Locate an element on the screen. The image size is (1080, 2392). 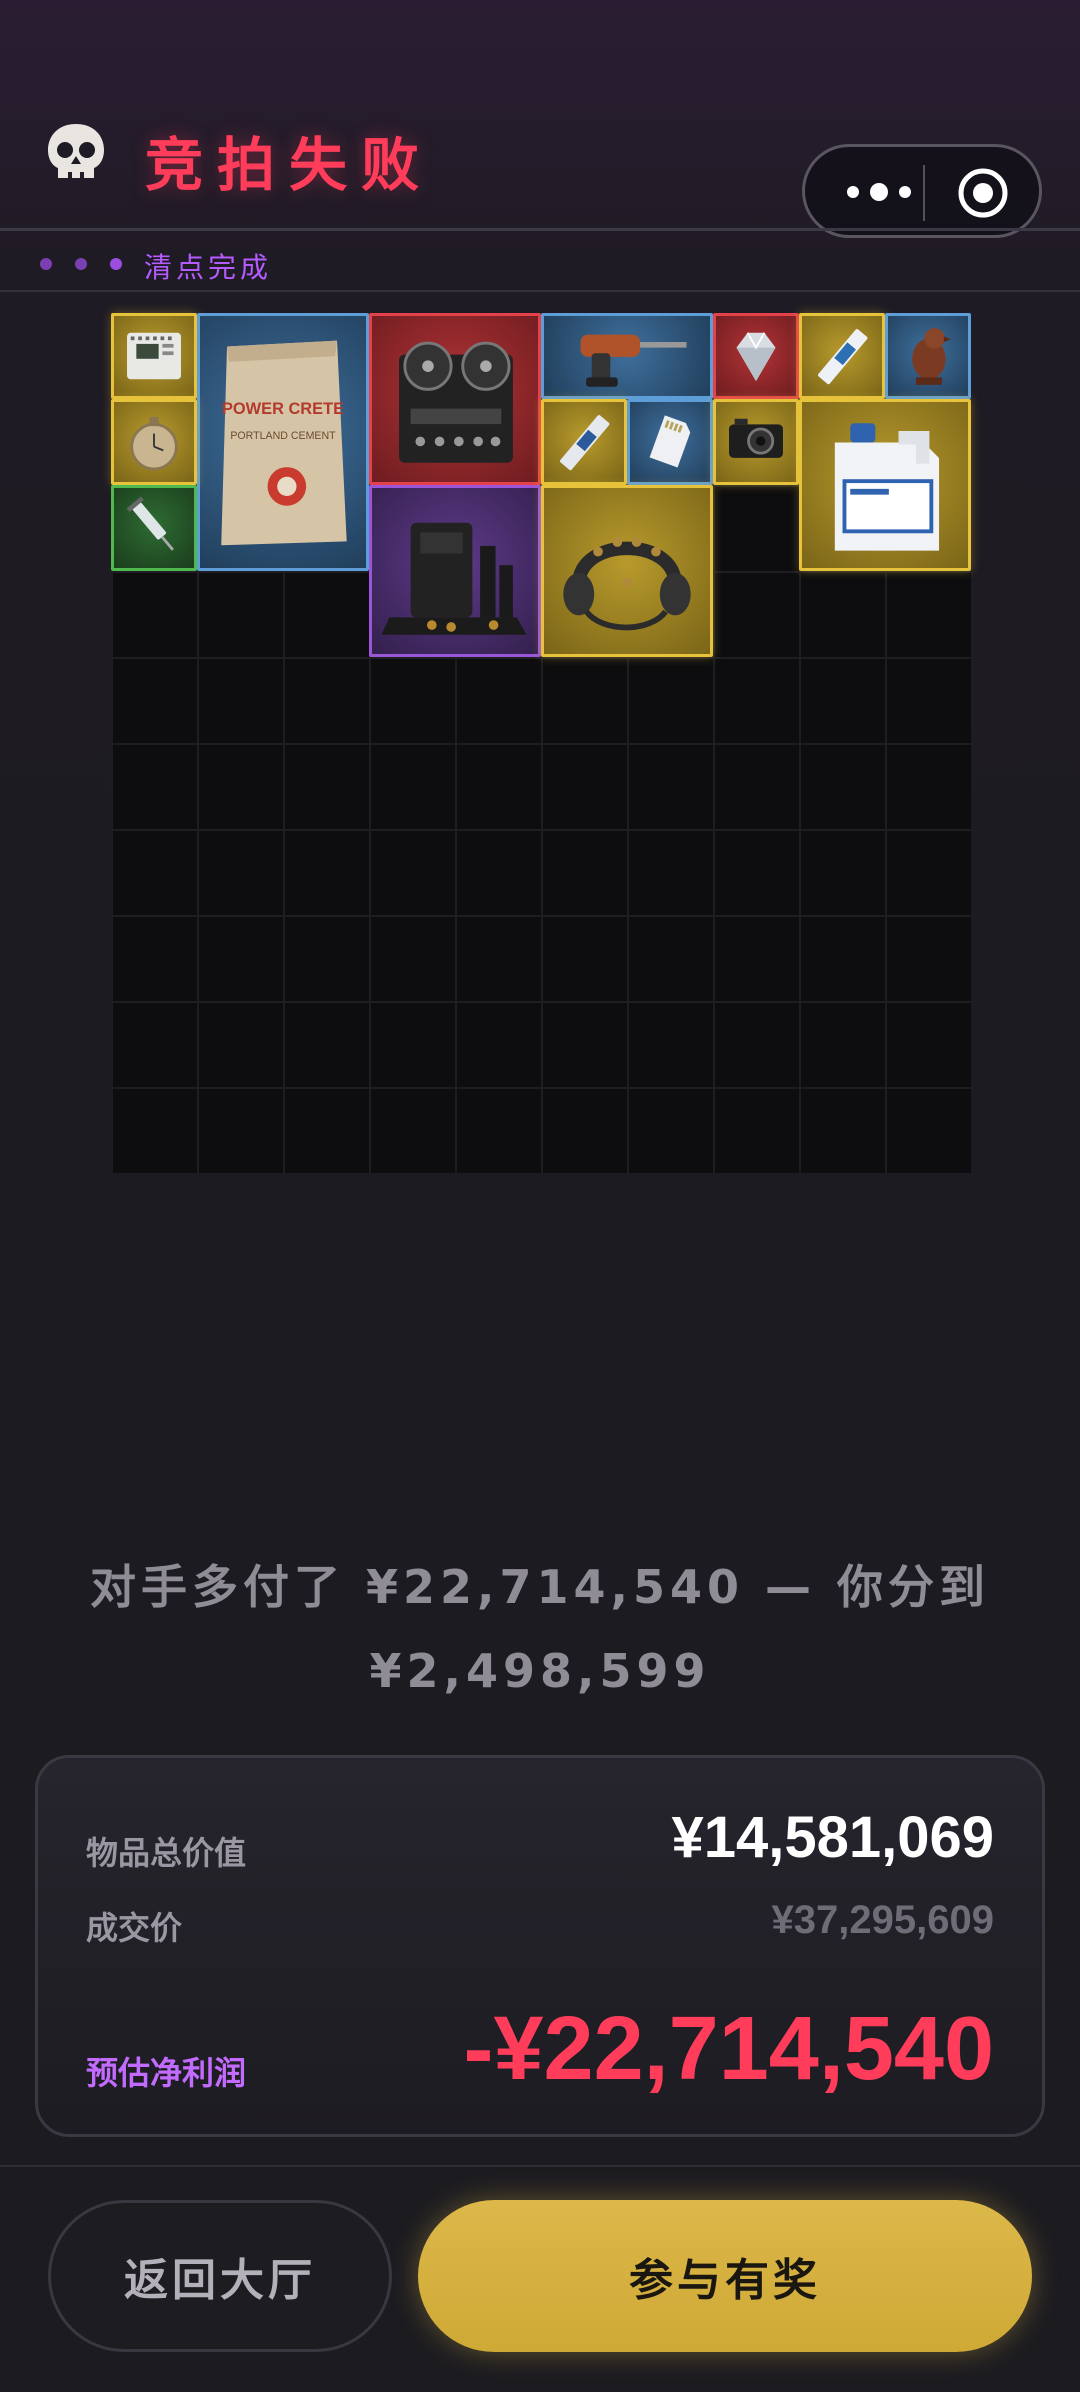
total-value-label: 物品总价值 is located at coordinates (166, 1853).